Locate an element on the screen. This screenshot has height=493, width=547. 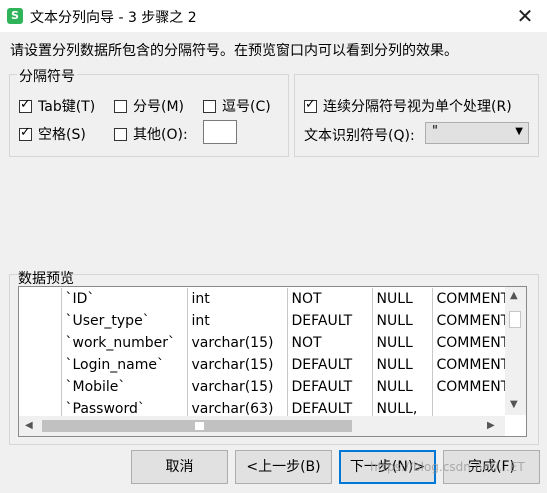
wps-spreadsheet-icon: S is located at coordinates (15, 16).